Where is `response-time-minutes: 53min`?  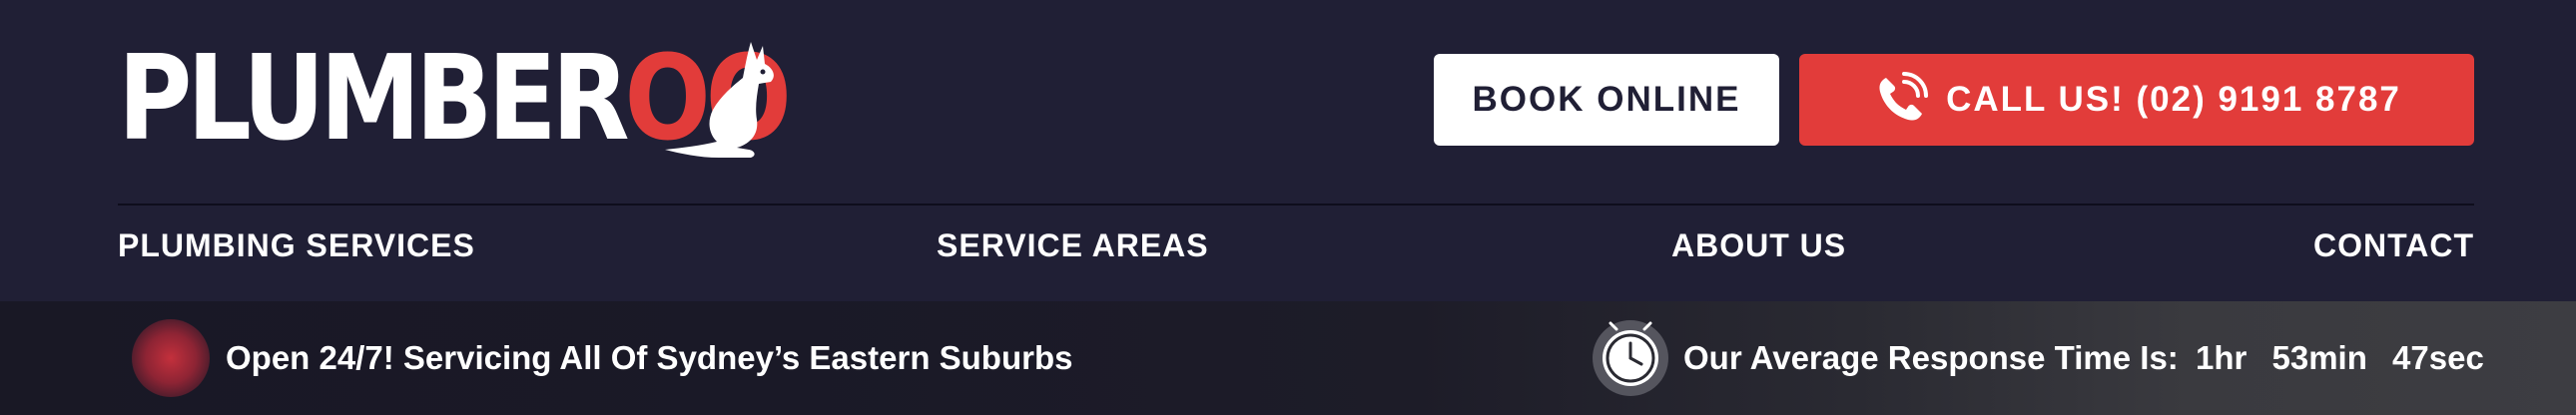
response-time-minutes: 53min is located at coordinates (2319, 358).